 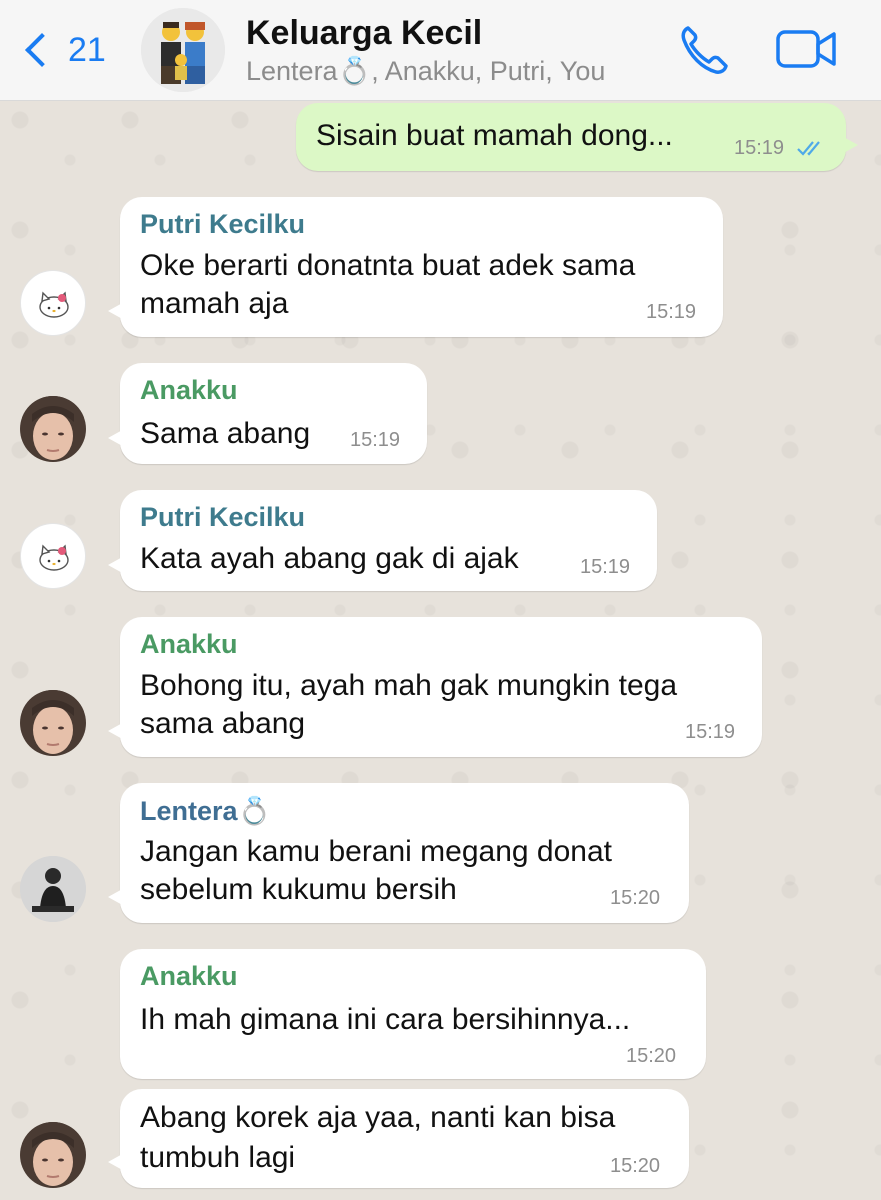 I want to click on message-outgoing: Sisain buat mamah dong... 15:19, so click(x=577, y=137).